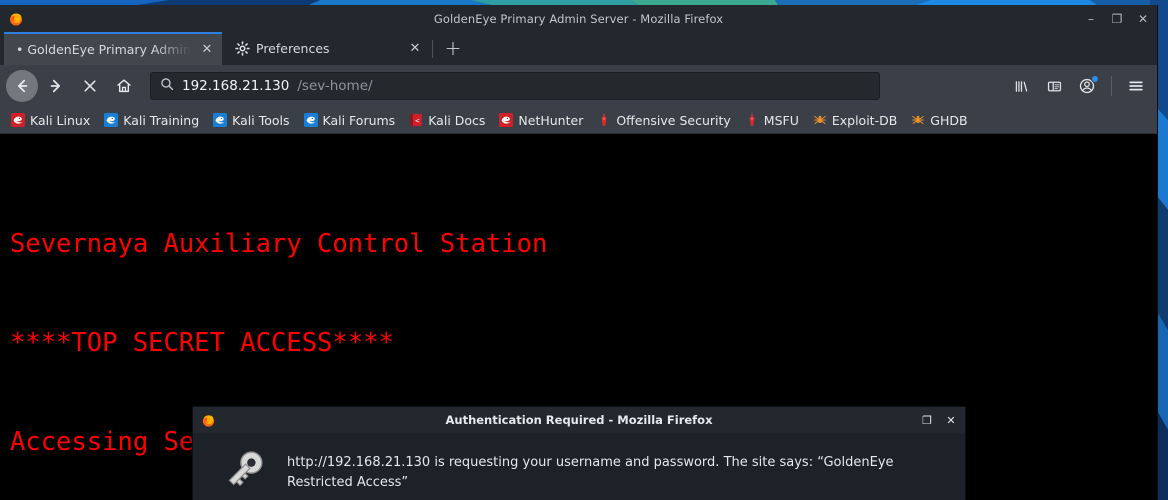 Image resolution: width=1168 pixels, height=500 pixels. What do you see at coordinates (279, 244) in the screenshot?
I see `page-line-1: Severnaya Auxiliary Control Station` at bounding box center [279, 244].